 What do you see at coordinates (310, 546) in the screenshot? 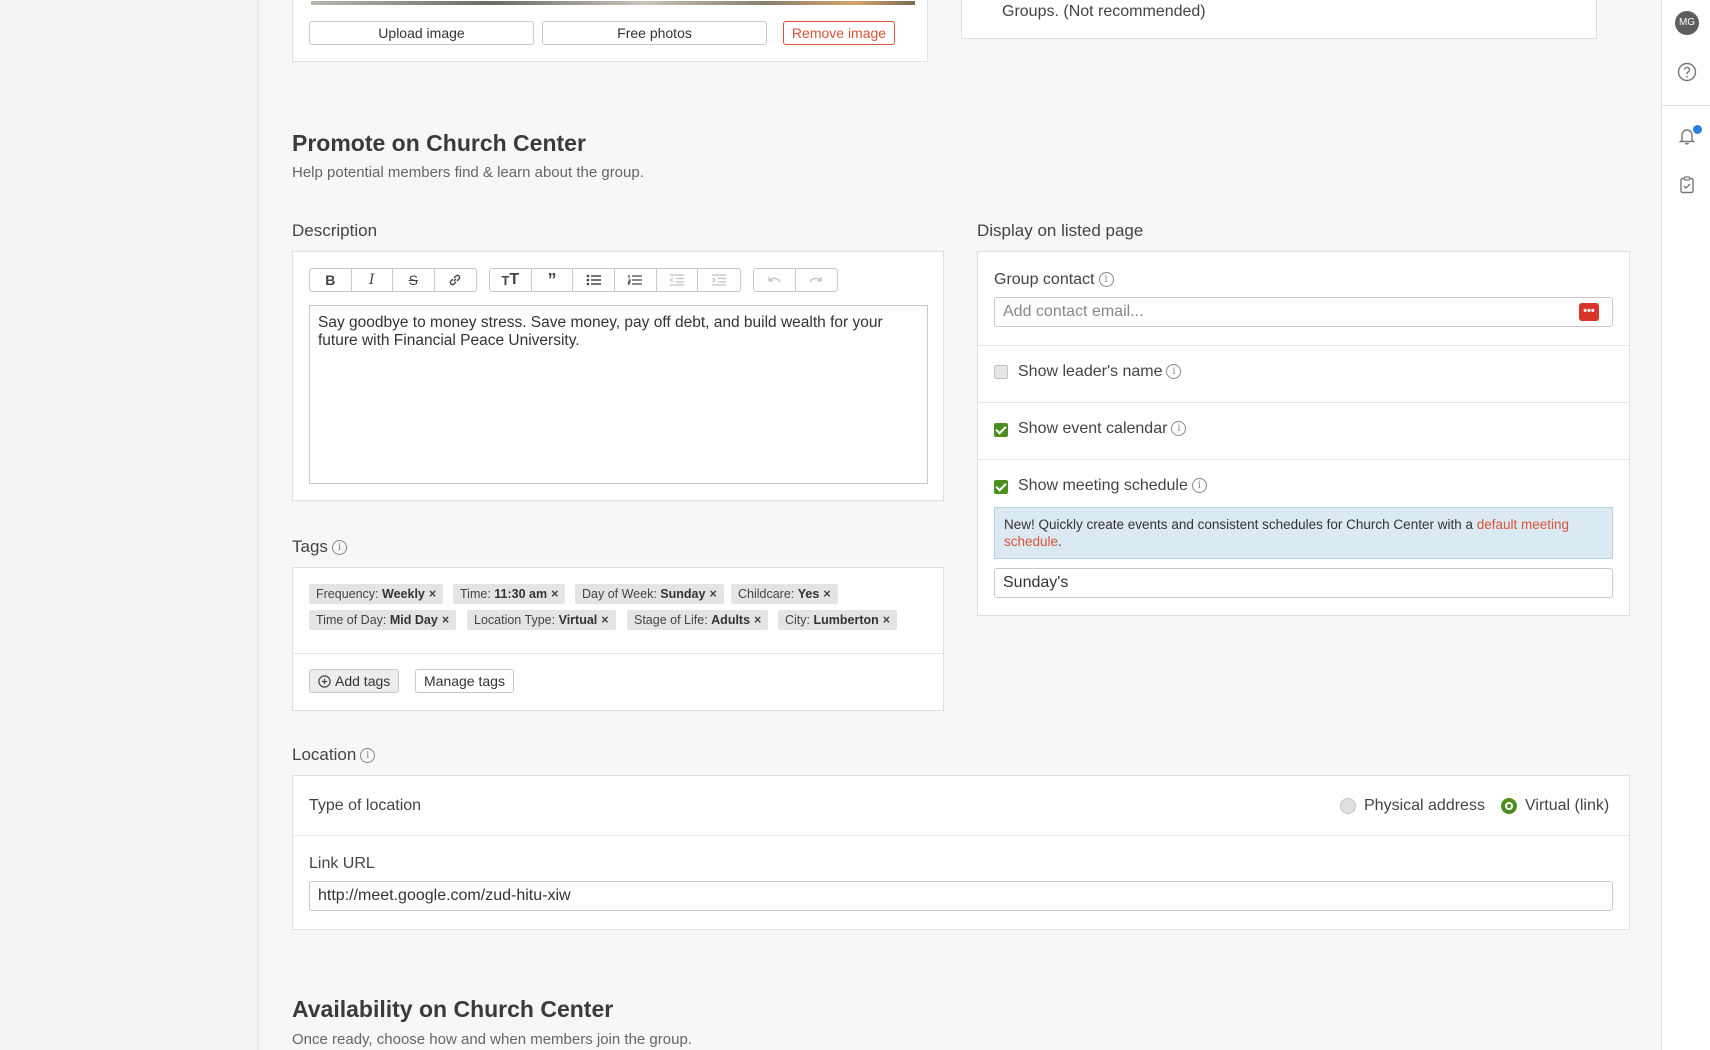
I see `tags-label-text: Tags` at bounding box center [310, 546].